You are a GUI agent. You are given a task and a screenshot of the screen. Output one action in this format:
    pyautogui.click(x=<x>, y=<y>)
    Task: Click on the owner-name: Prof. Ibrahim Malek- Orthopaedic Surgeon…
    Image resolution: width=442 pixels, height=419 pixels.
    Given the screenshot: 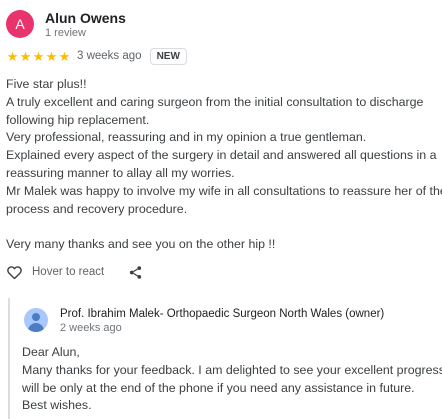 What is the action you would take?
    pyautogui.click(x=222, y=314)
    